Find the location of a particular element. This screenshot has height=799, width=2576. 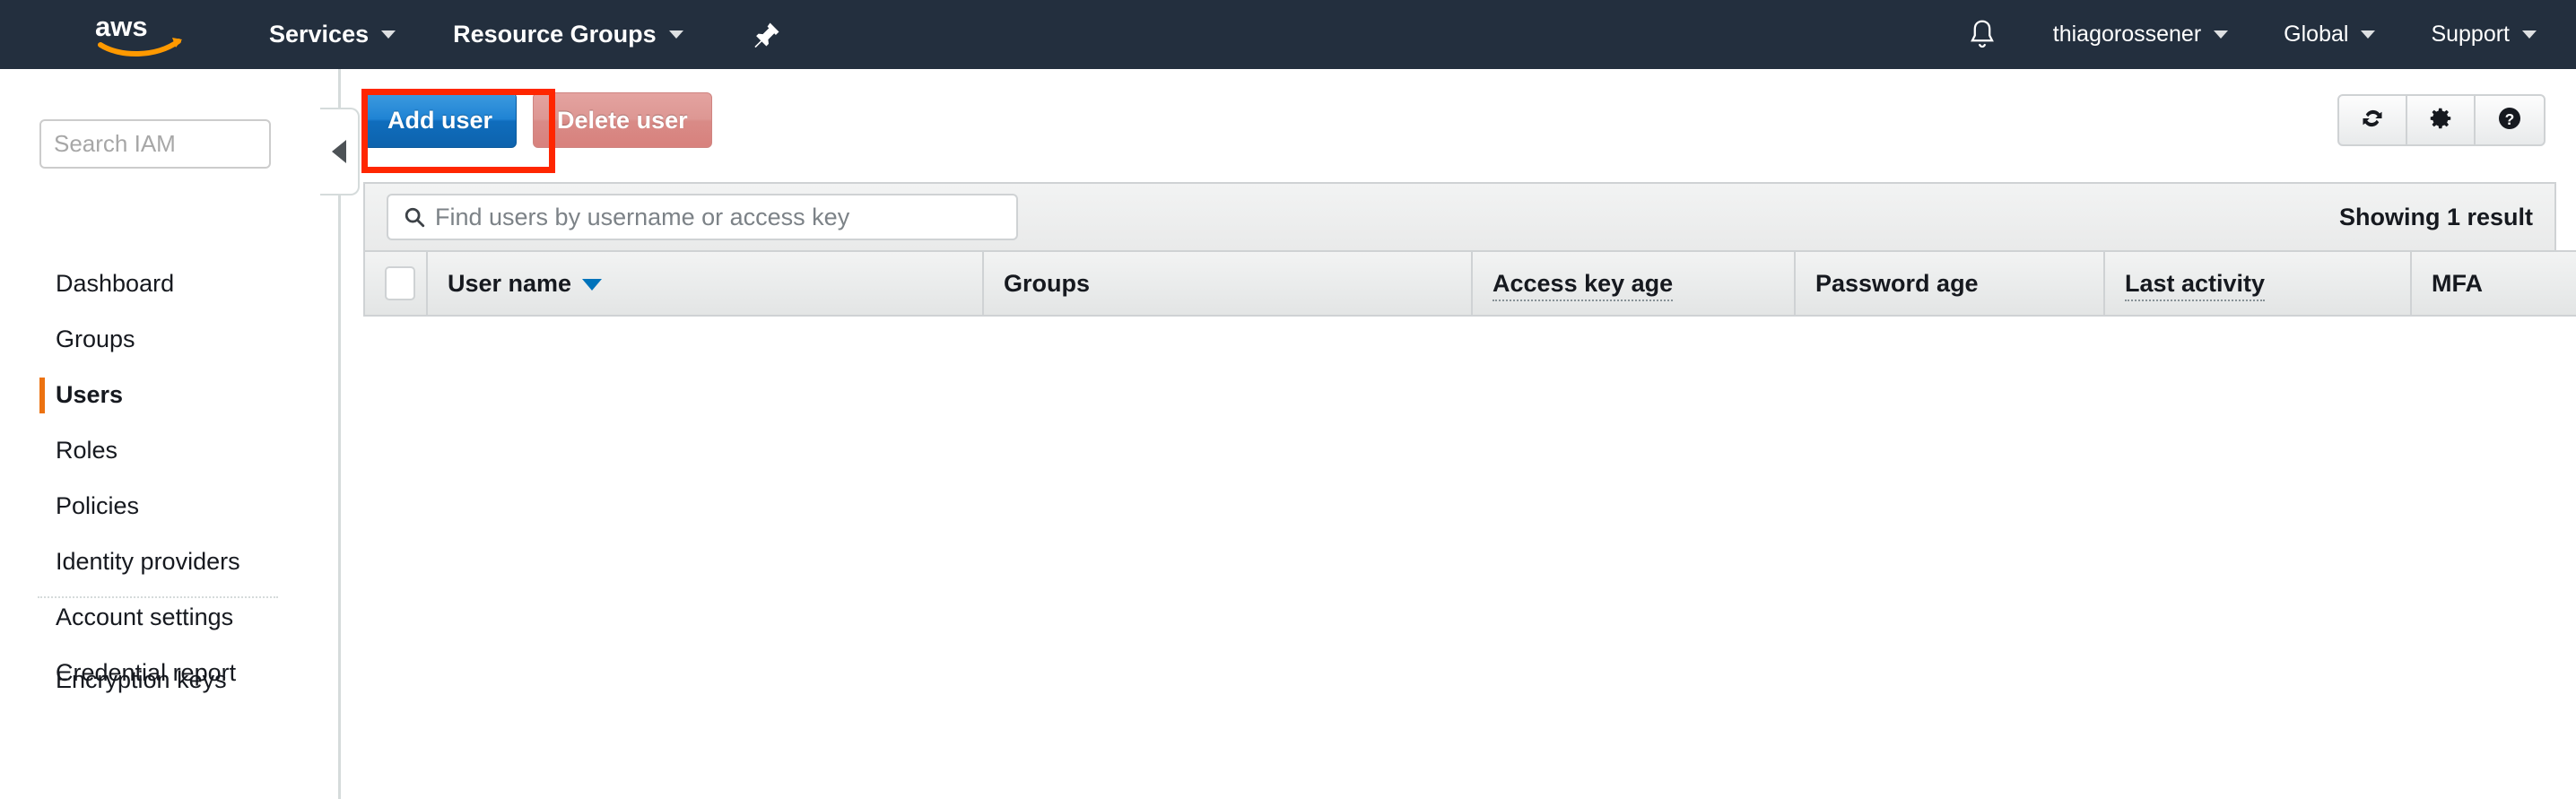

sidebar-search-input is located at coordinates (155, 144).